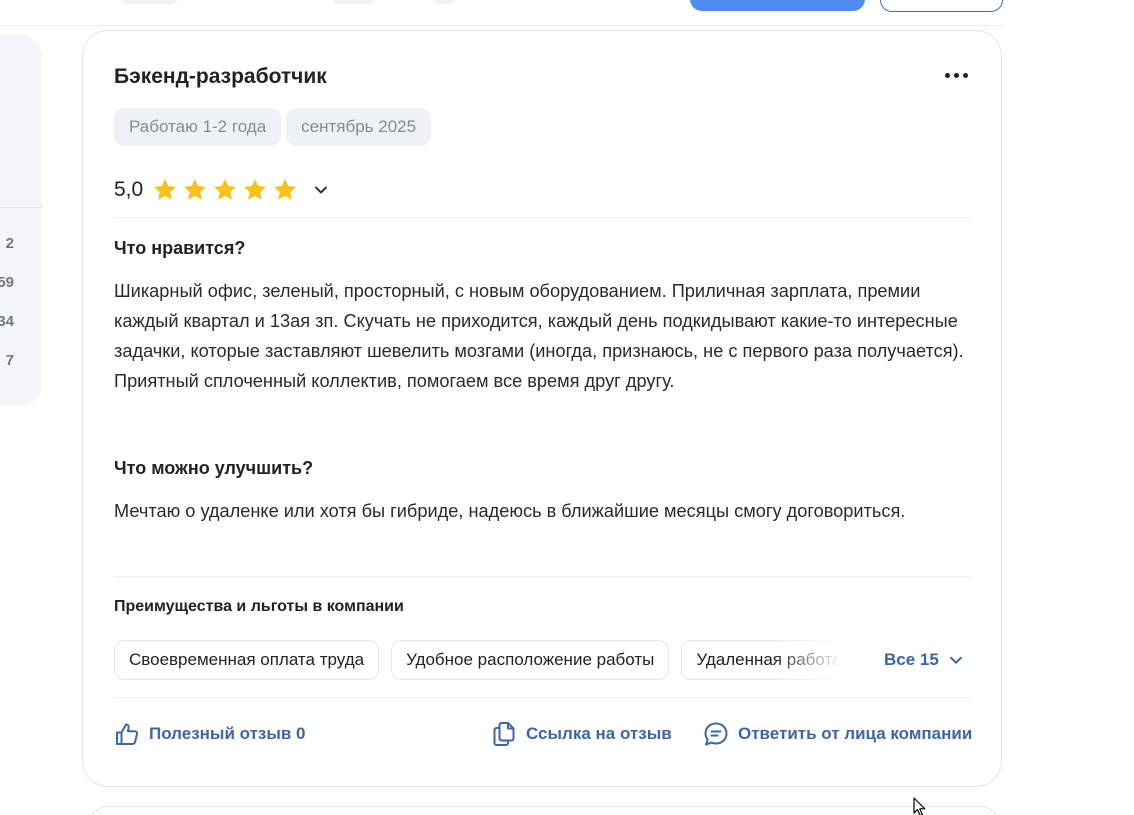 The image size is (1134, 815). What do you see at coordinates (716, 734) in the screenshot?
I see `chat-reply-icon` at bounding box center [716, 734].